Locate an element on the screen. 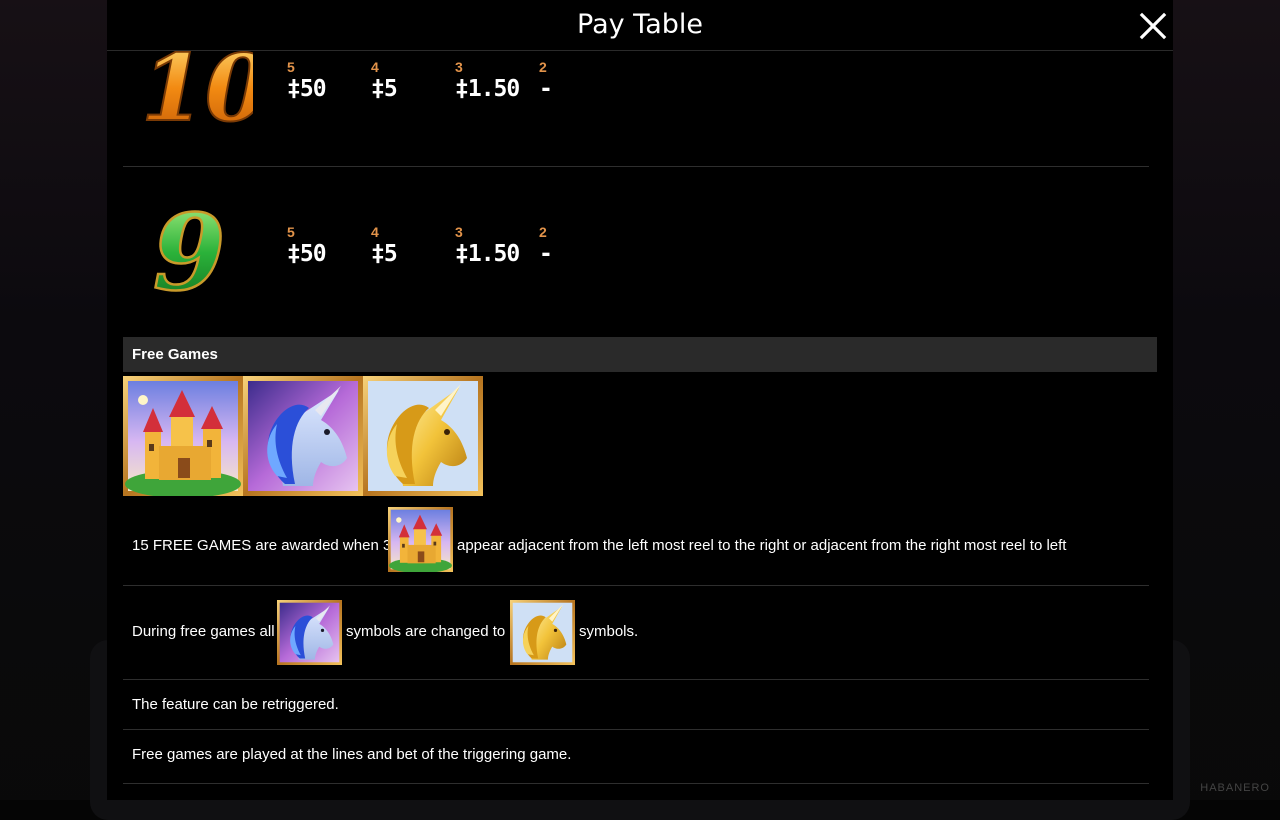 This screenshot has width=1280, height=820. free-games-symbols is located at coordinates (303, 436).